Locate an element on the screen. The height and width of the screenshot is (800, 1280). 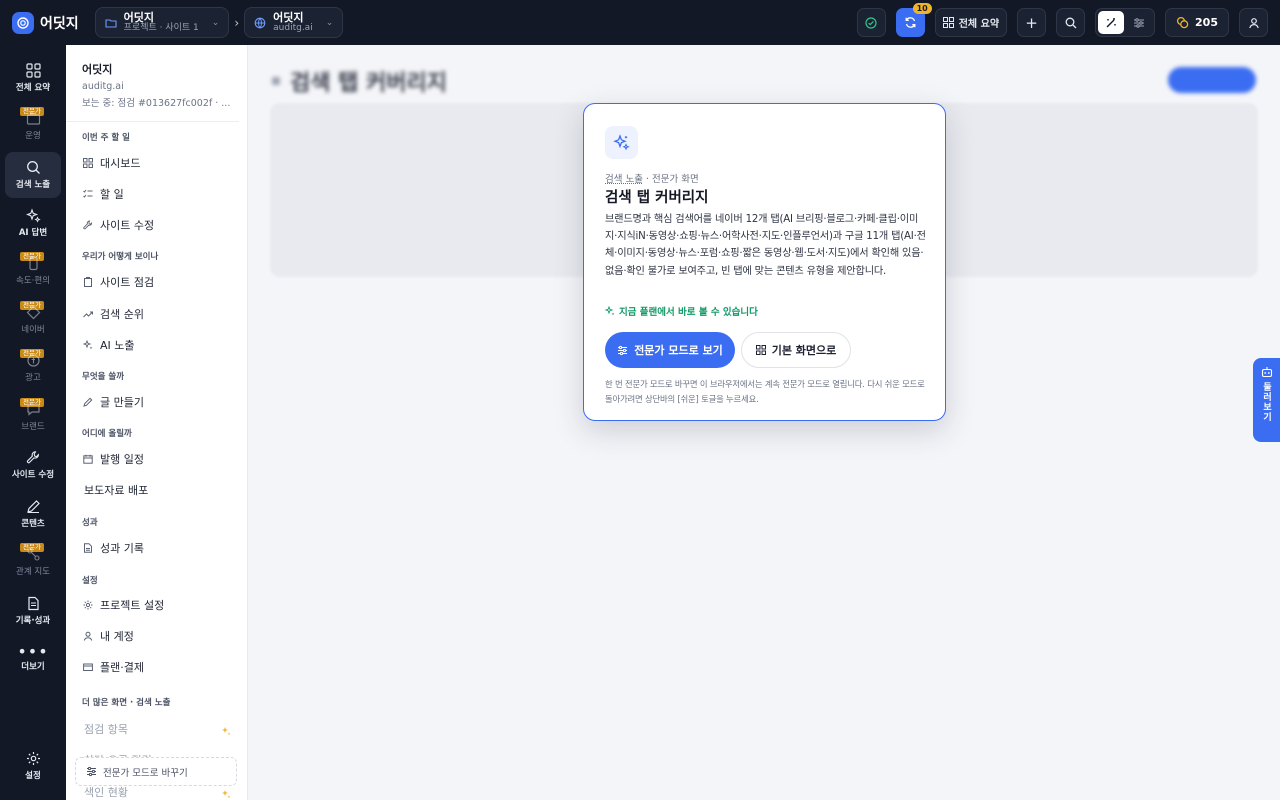
credits-button: 205 is located at coordinates (1197, 22).